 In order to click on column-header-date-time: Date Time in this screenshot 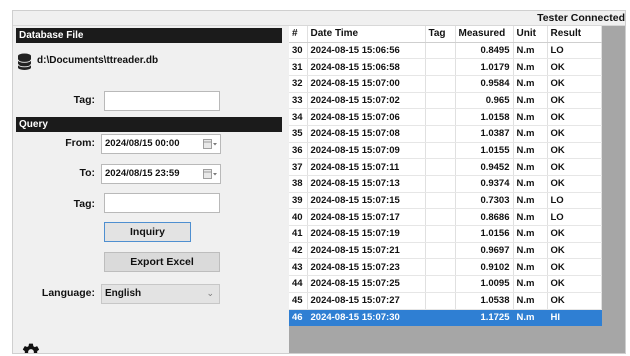, I will do `click(366, 34)`.